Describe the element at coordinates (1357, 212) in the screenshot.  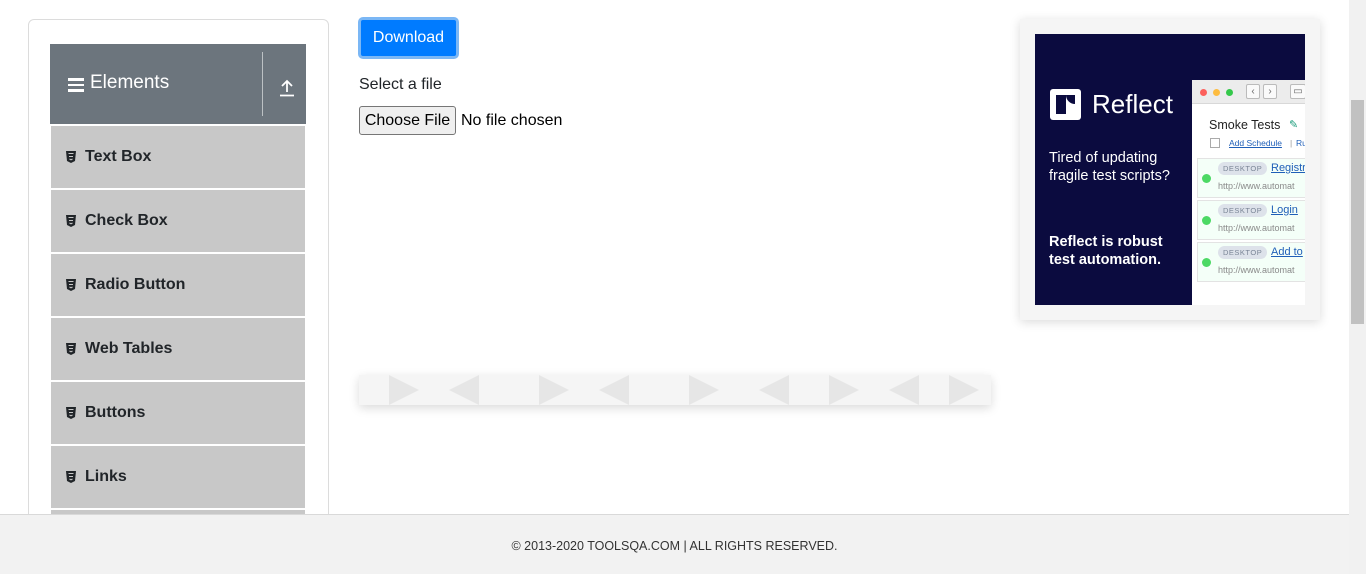
I see `scrollbar-thumb` at that location.